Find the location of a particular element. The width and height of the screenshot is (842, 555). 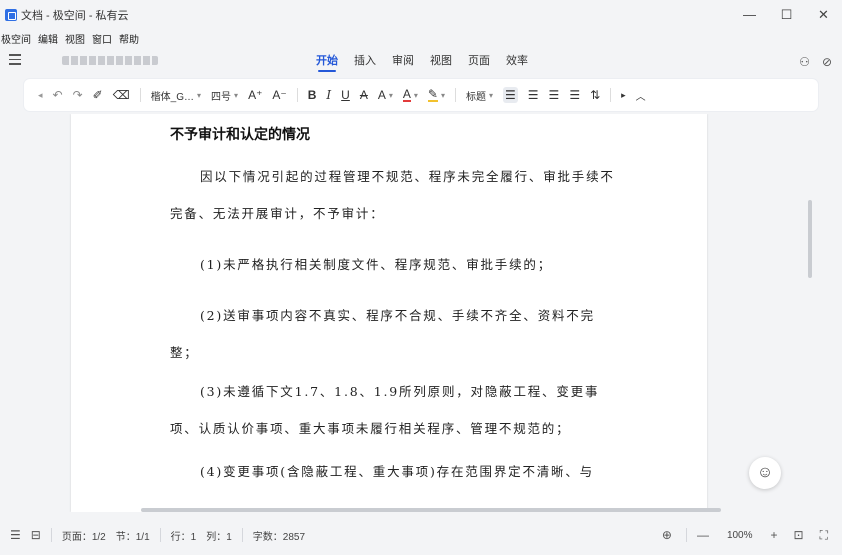

underline-button: U is located at coordinates (345, 95).